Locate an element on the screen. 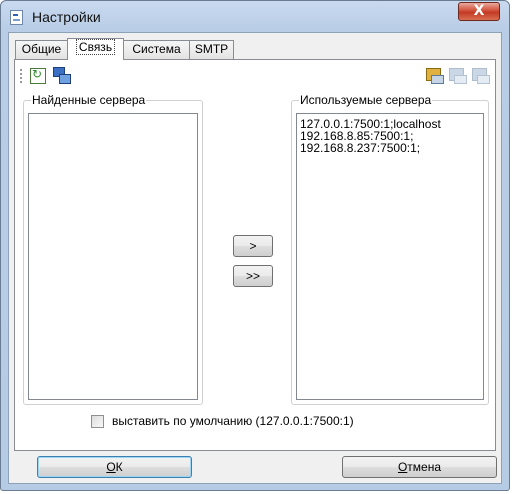  cancel-button: Отмена is located at coordinates (419, 467).